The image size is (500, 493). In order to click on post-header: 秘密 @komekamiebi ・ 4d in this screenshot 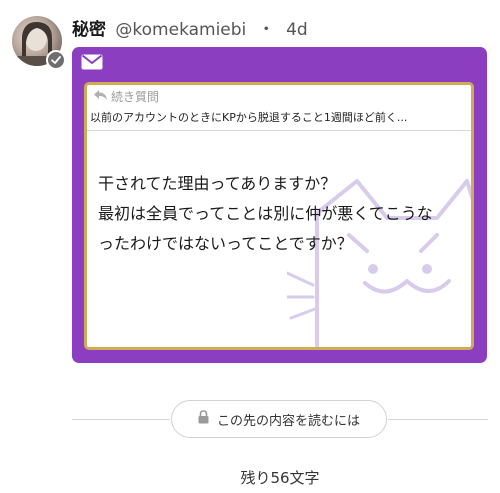, I will do `click(190, 30)`.